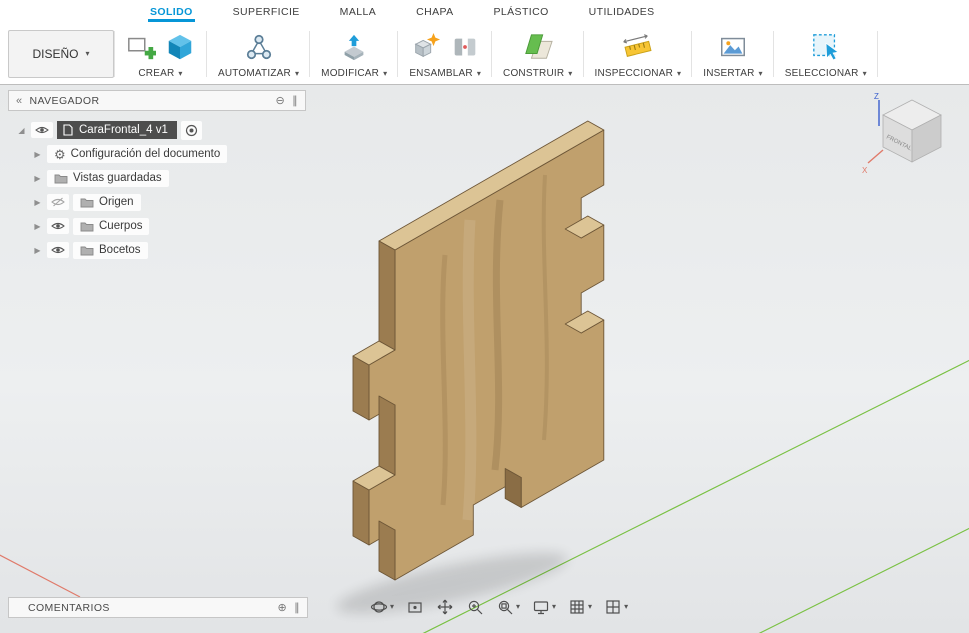 The image size is (969, 633). What do you see at coordinates (157, 100) in the screenshot?
I see `navigator-header: « NAVEGADOR ⊖ ∥` at bounding box center [157, 100].